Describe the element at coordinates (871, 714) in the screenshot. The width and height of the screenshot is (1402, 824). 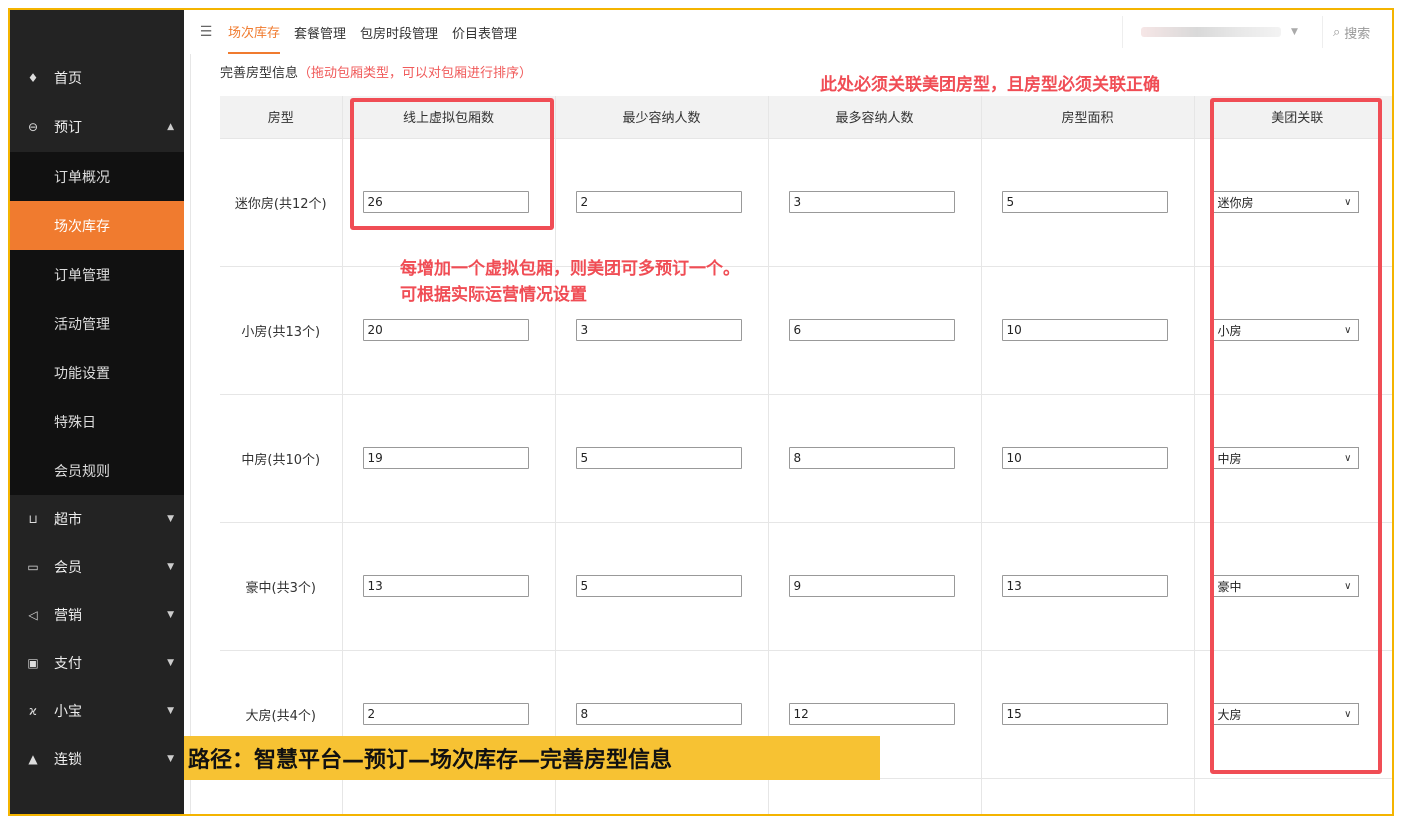
I see `max-capacity-input: 12` at that location.